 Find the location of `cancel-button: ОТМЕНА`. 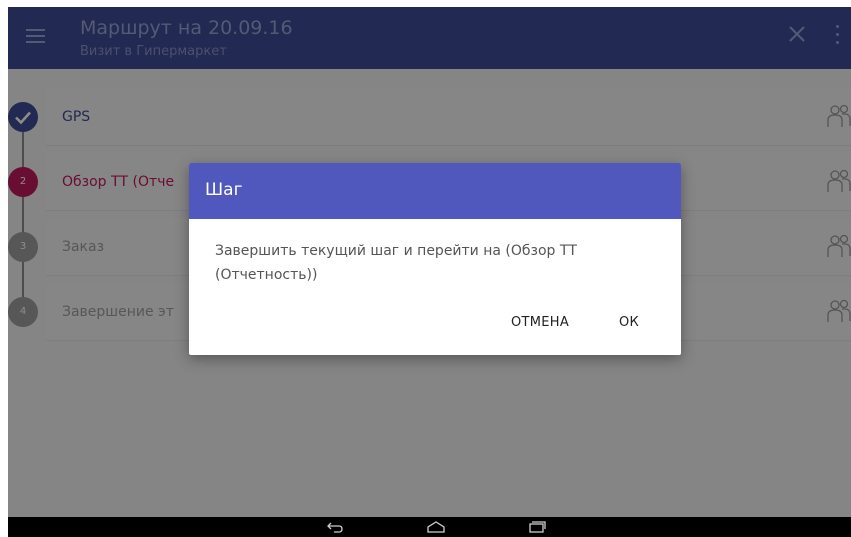

cancel-button: ОТМЕНА is located at coordinates (540, 323).